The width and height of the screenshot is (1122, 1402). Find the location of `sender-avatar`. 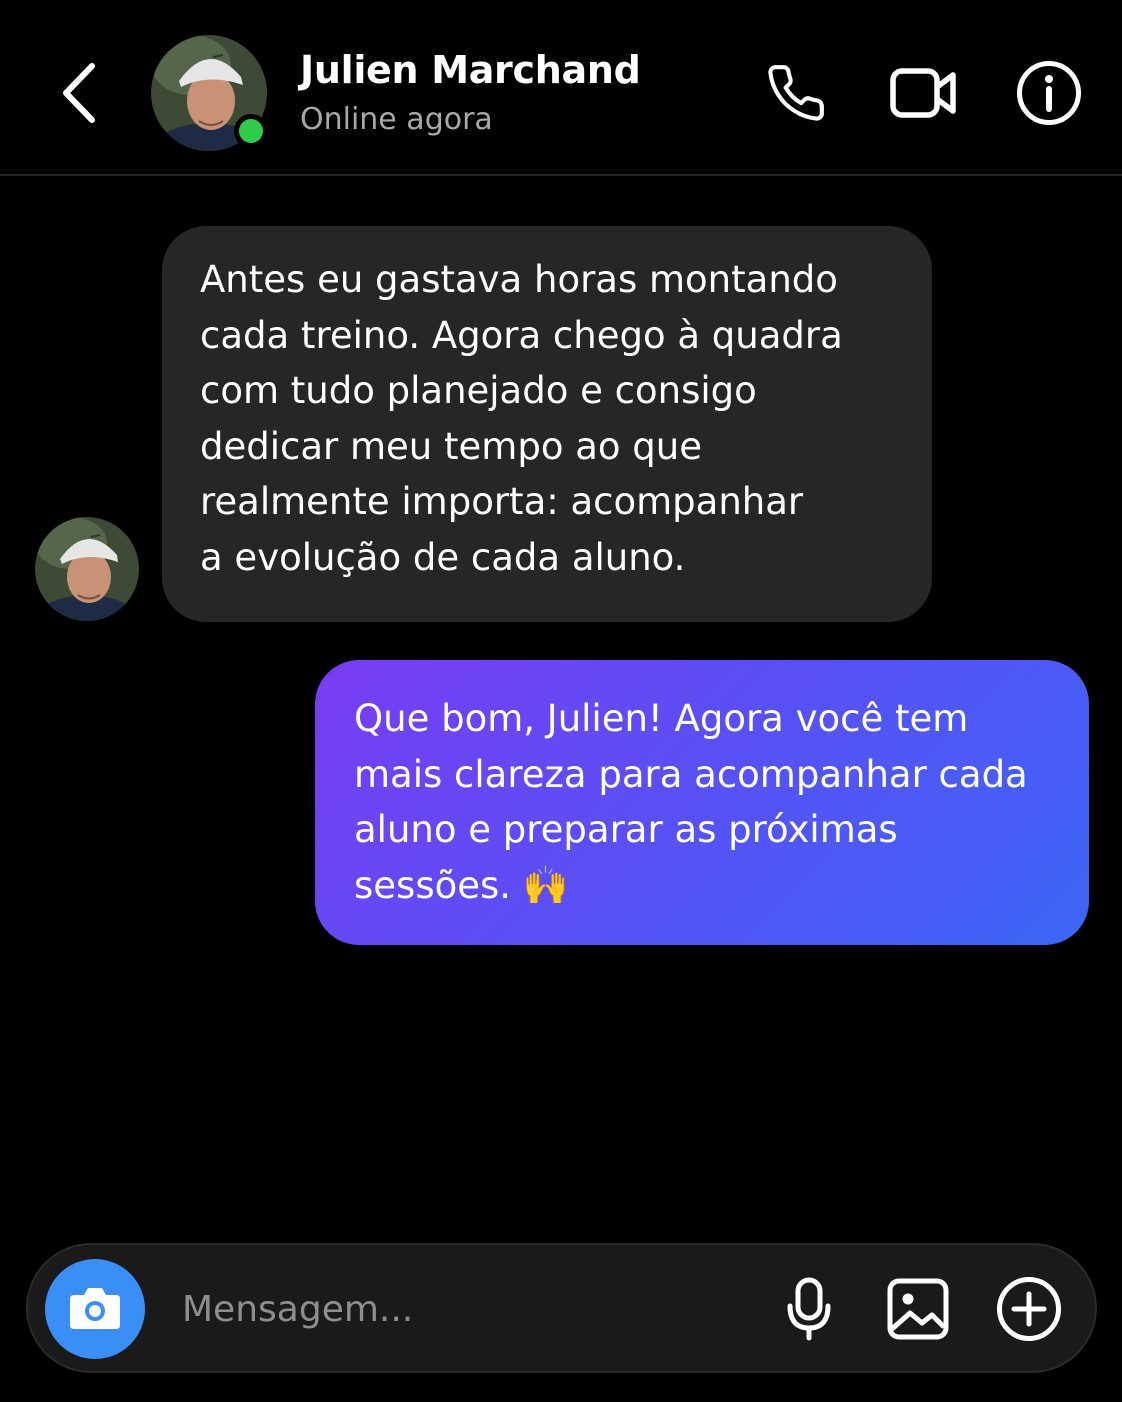

sender-avatar is located at coordinates (87, 569).